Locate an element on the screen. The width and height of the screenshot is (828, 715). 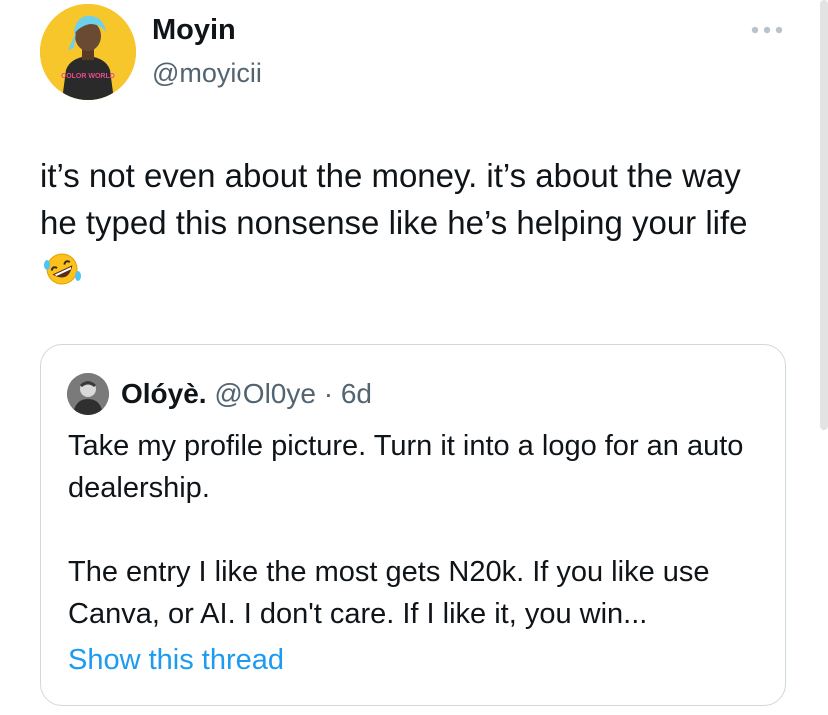
rofl-emoji-icon is located at coordinates (62, 269).